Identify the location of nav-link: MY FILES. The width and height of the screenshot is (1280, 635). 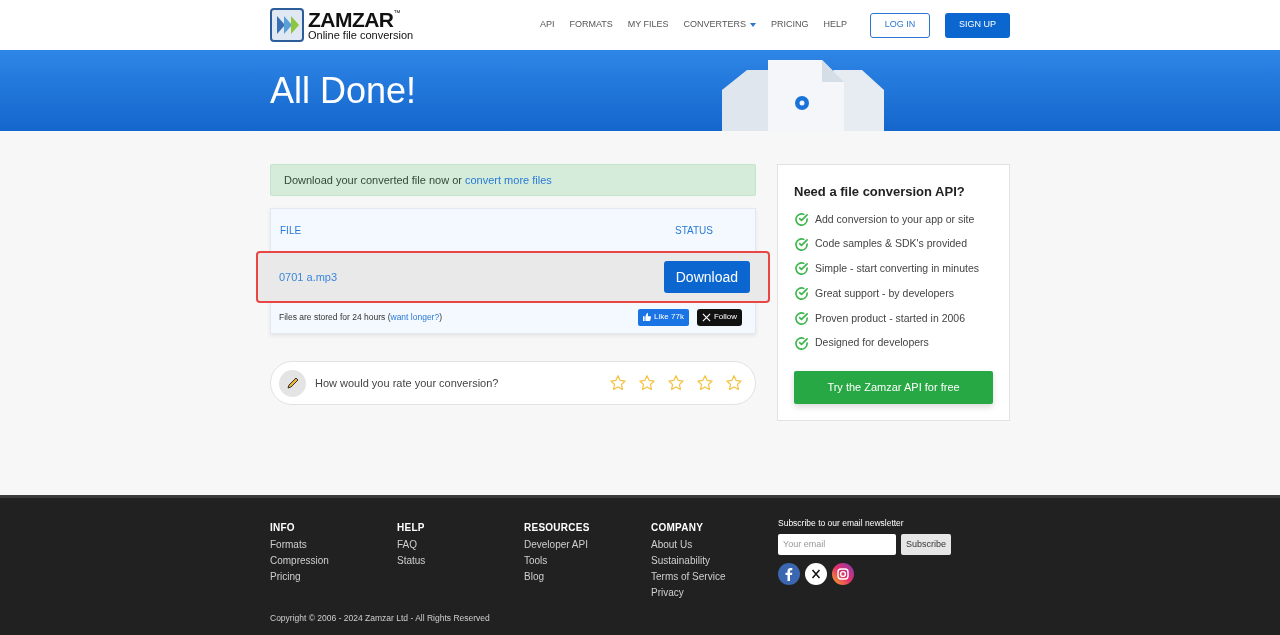
(648, 25).